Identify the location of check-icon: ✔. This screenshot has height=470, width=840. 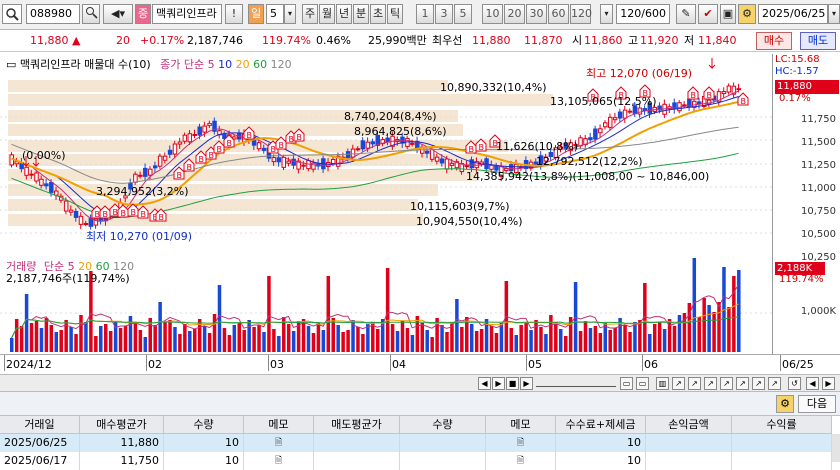
(708, 14).